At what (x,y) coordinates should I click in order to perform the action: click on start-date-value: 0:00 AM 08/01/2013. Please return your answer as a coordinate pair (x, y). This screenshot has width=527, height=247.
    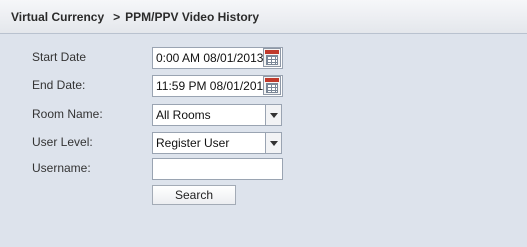
    Looking at the image, I should click on (210, 58).